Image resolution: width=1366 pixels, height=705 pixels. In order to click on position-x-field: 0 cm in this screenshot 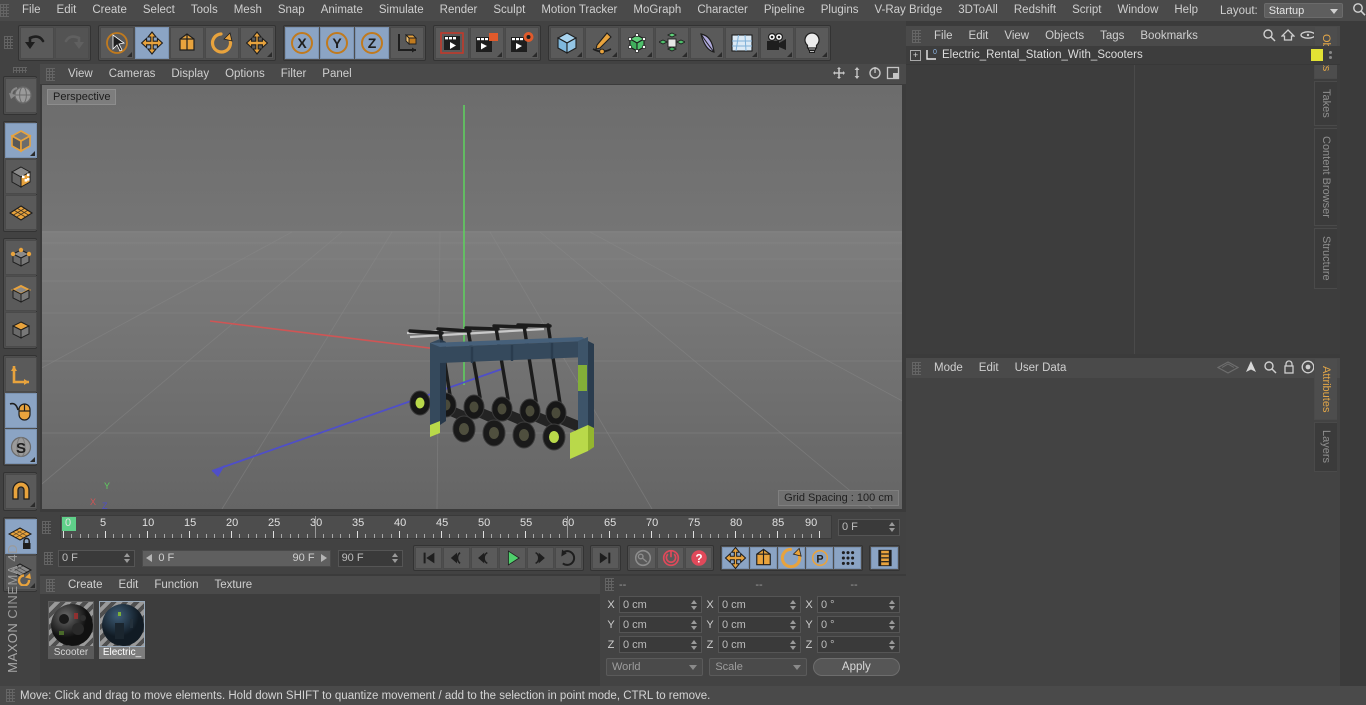, I will do `click(660, 604)`.